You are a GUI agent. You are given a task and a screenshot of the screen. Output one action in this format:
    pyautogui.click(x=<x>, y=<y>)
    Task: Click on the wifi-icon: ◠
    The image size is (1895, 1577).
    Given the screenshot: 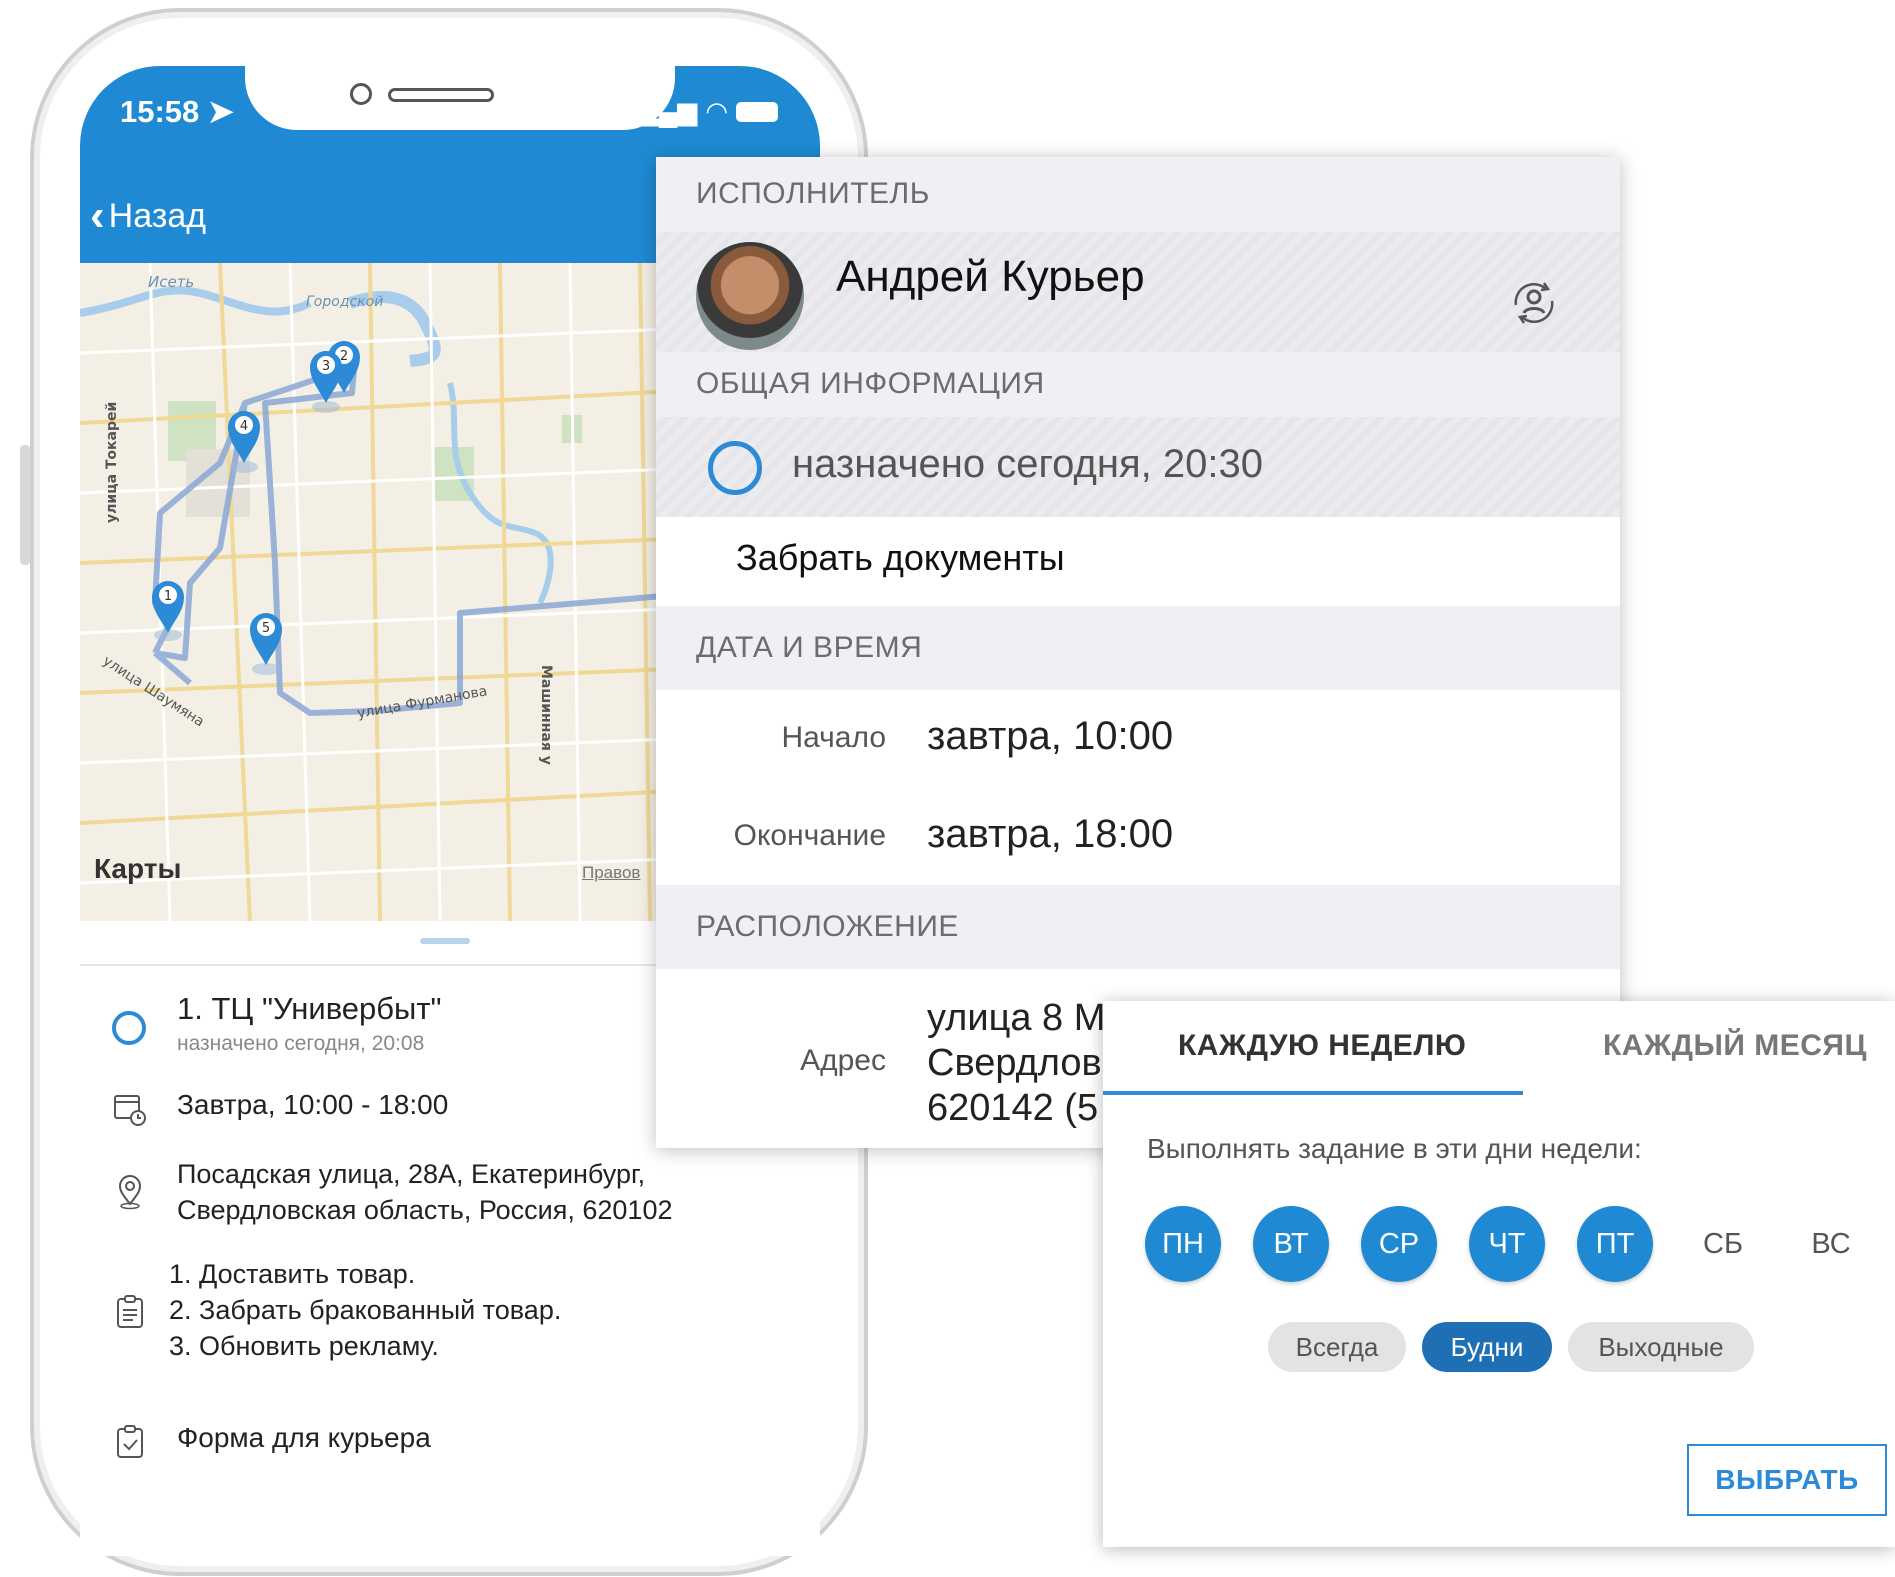 What is the action you would take?
    pyautogui.click(x=716, y=111)
    